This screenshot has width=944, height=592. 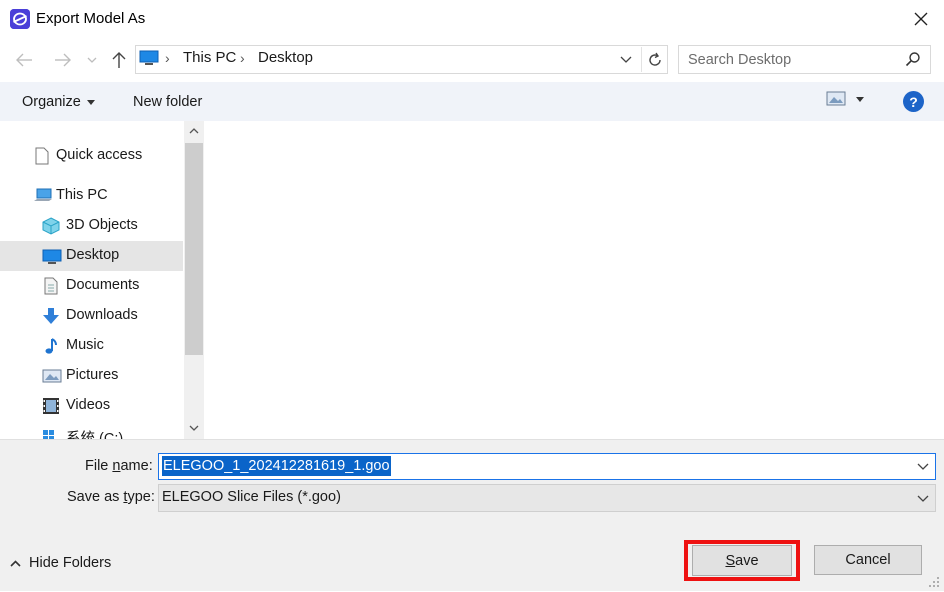 I want to click on nav-label: Videos, so click(x=88, y=405).